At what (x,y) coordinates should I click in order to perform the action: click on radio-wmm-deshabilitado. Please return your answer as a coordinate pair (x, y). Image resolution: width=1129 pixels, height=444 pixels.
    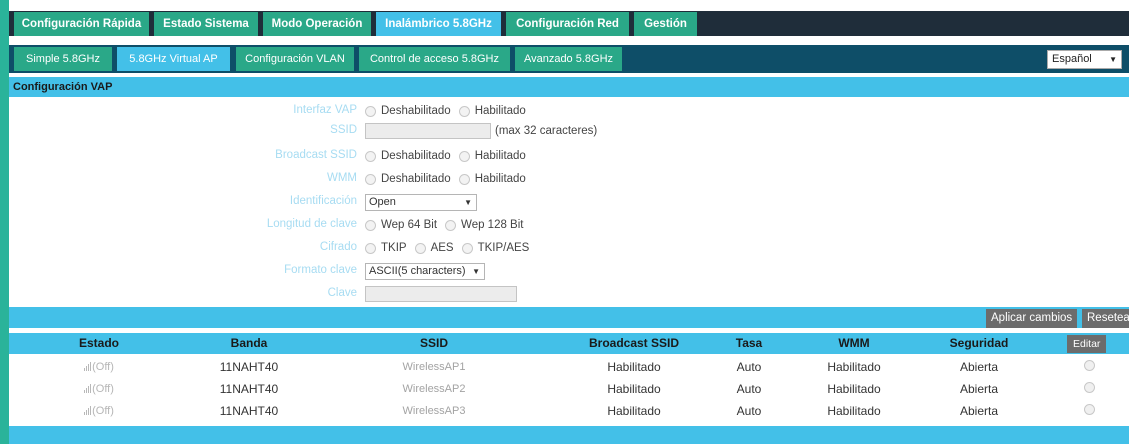
    Looking at the image, I should click on (370, 179).